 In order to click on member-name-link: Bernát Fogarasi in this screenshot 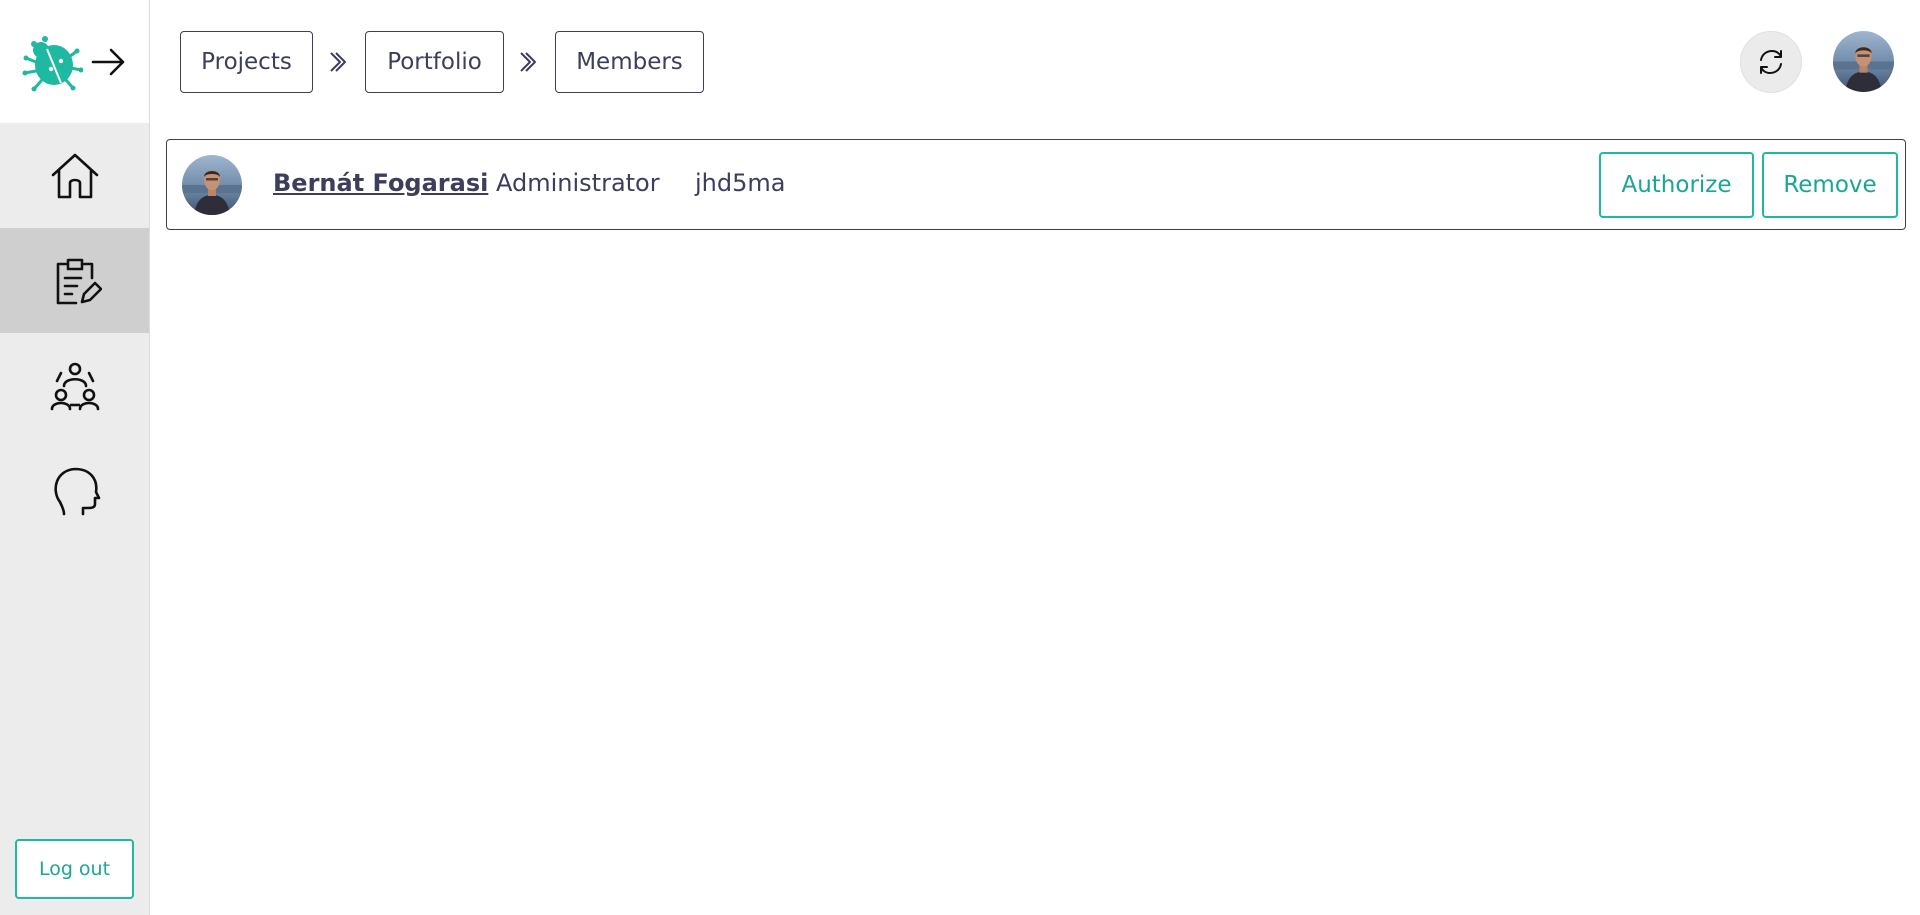, I will do `click(380, 183)`.